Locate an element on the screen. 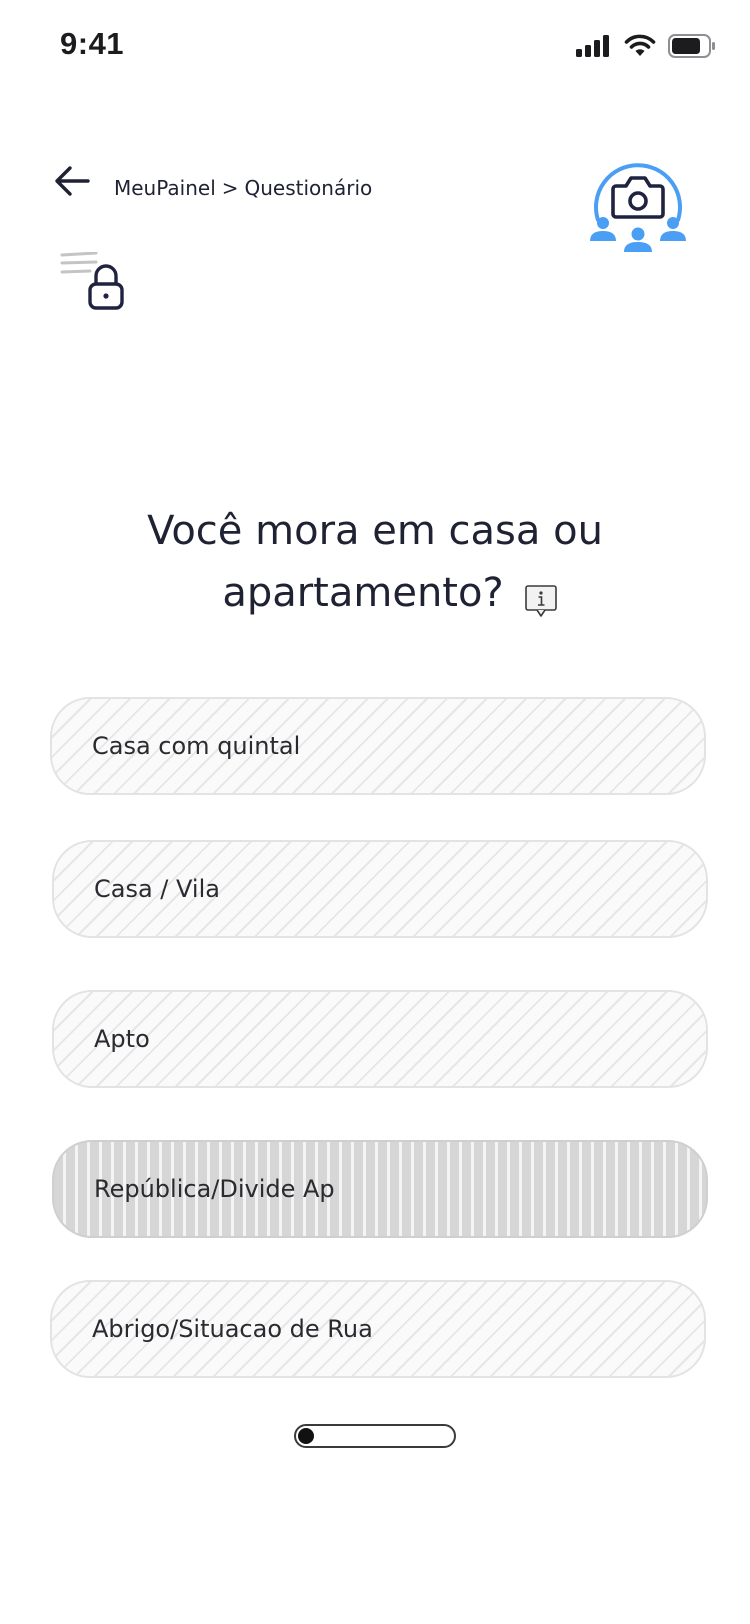 The height and width of the screenshot is (1624, 750). option-abrigo-situacao-de-rua: Abrigo/Situacao de Rua is located at coordinates (378, 1329).